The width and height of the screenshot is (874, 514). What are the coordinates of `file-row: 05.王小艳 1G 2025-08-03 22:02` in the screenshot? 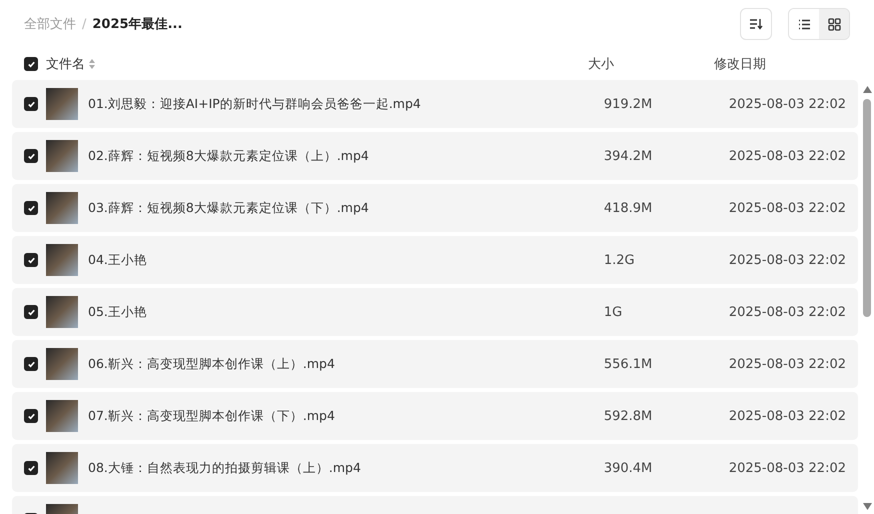 It's located at (435, 312).